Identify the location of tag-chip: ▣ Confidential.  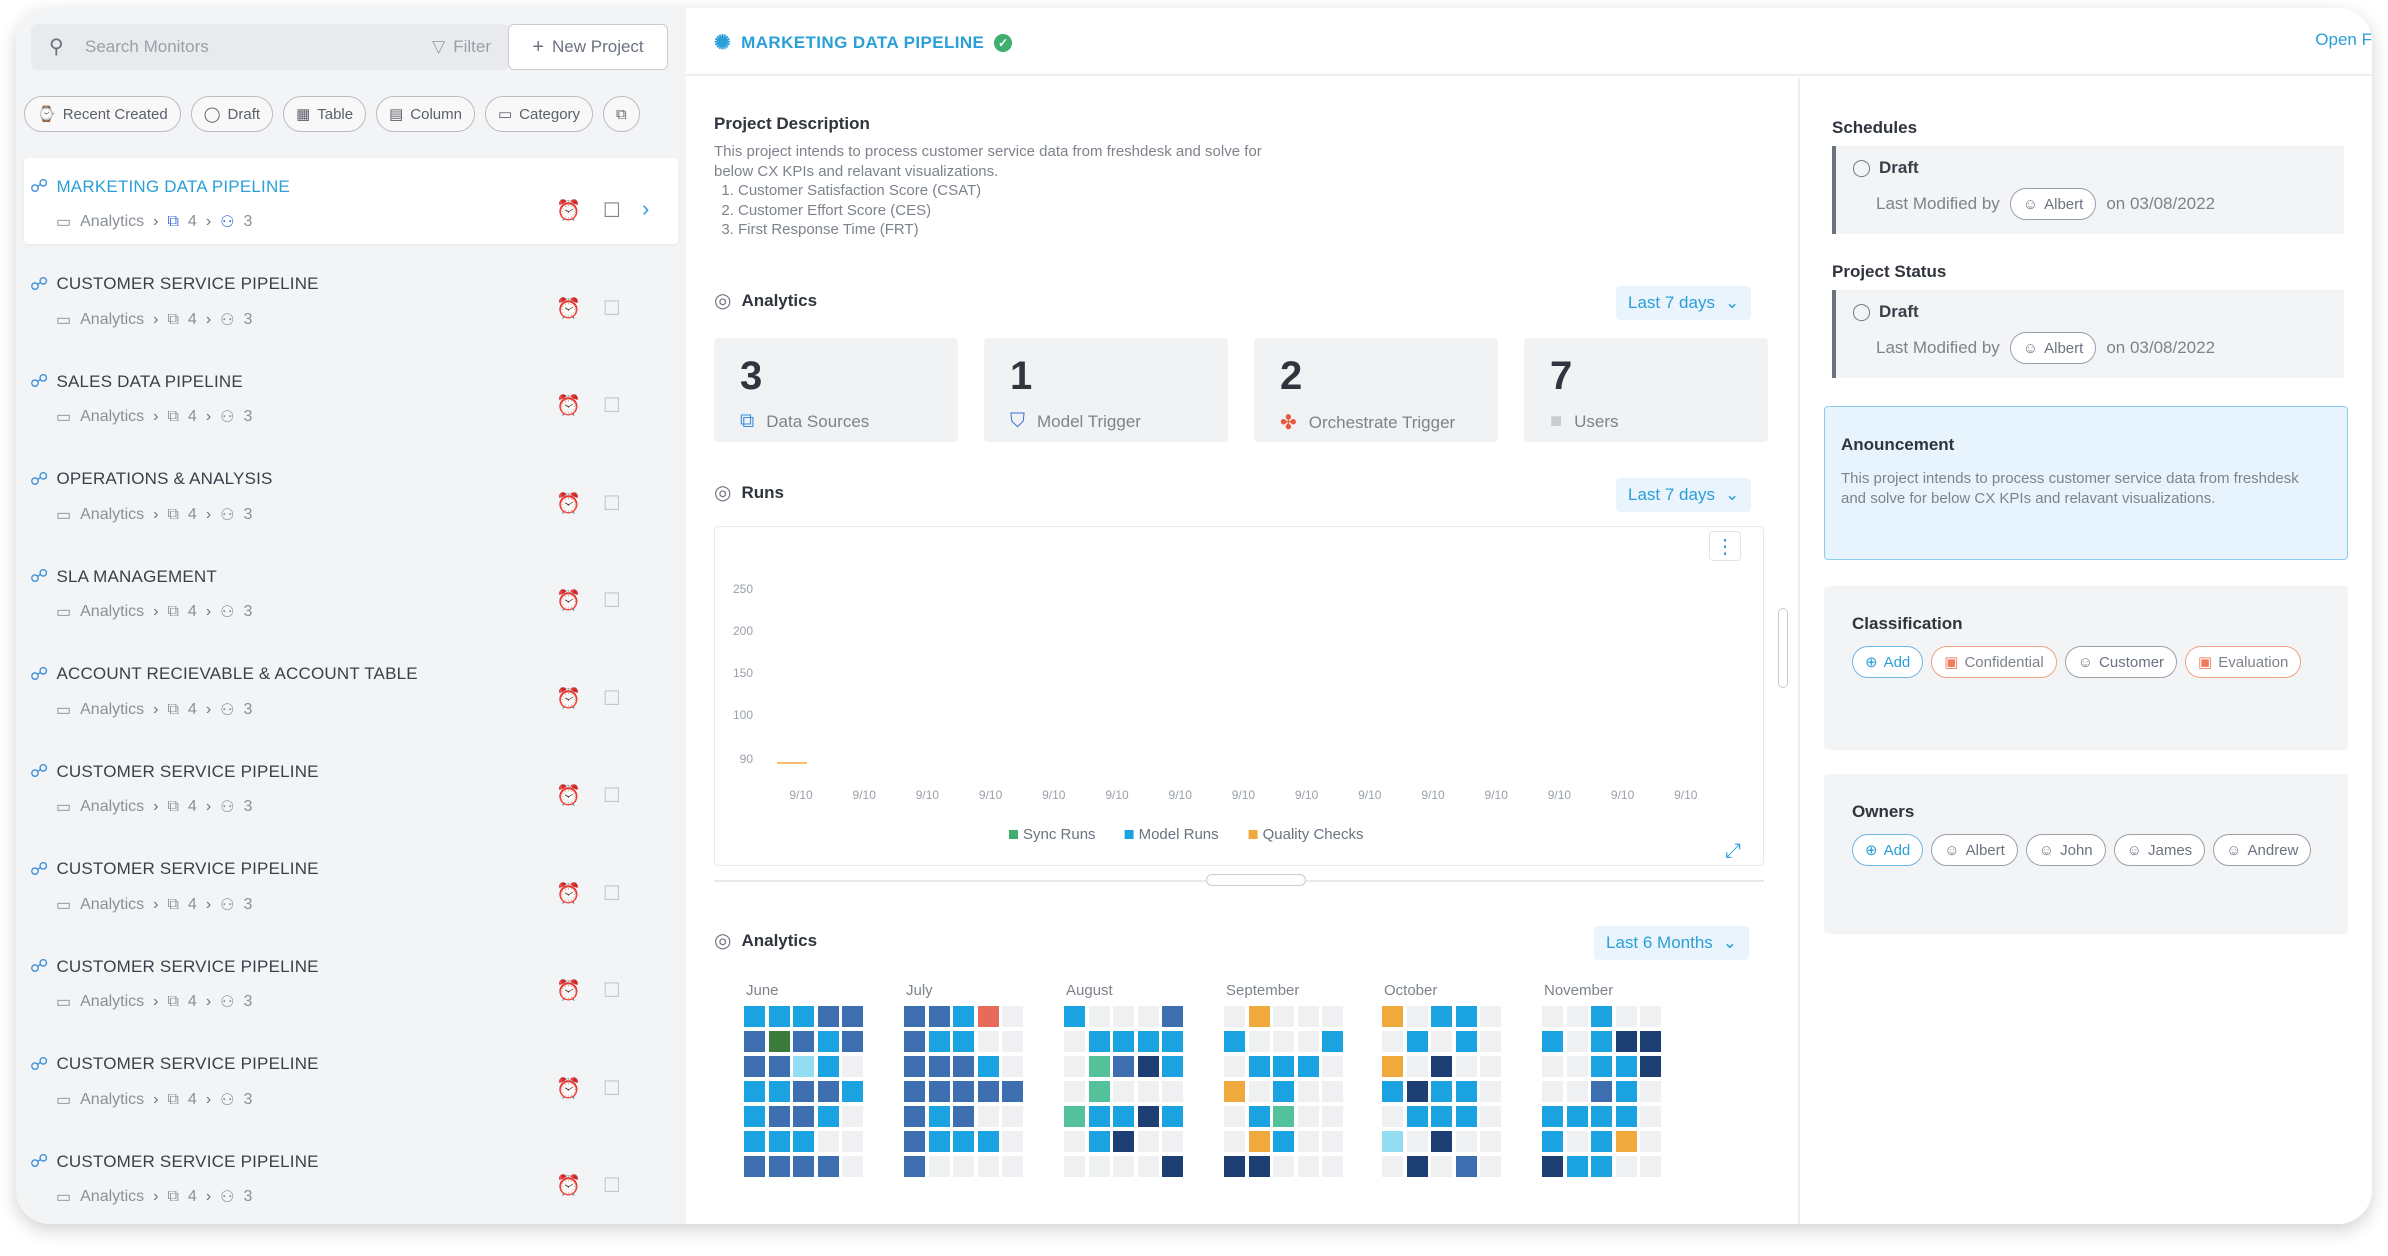
(1994, 662).